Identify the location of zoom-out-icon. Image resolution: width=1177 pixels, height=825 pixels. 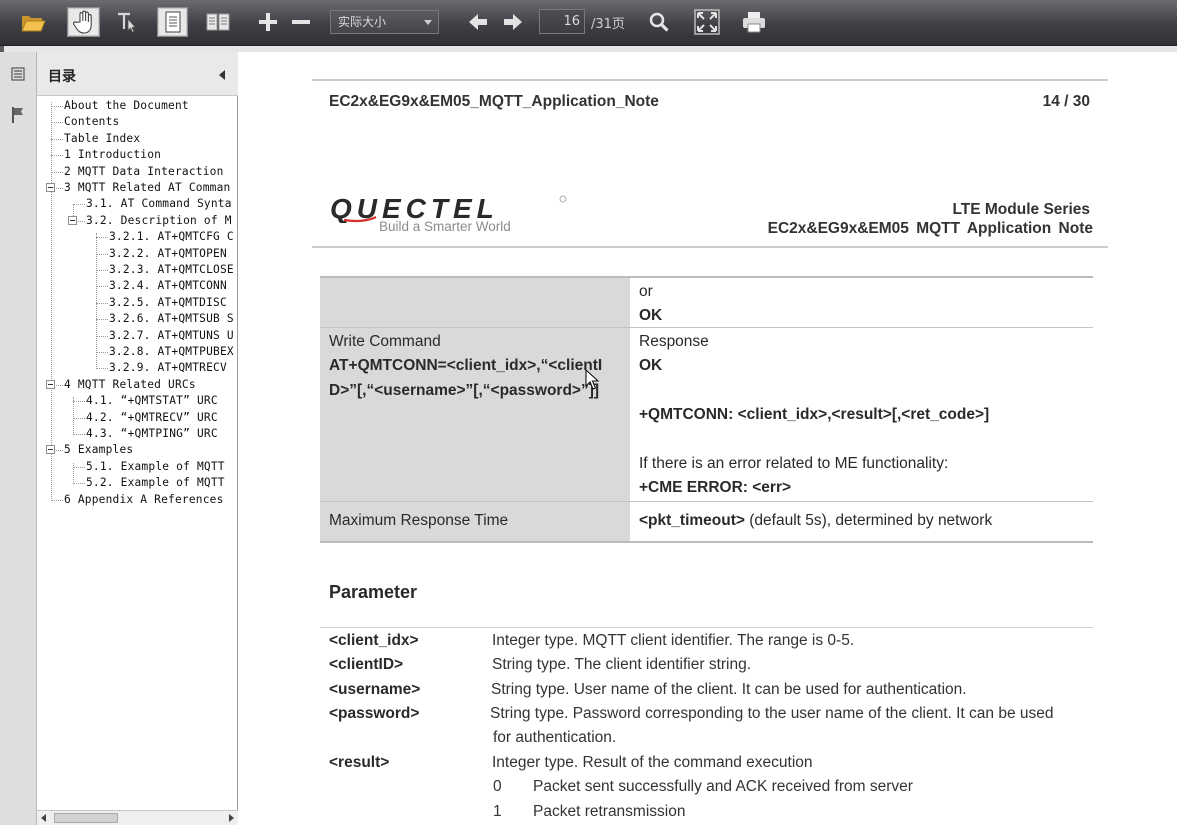
(301, 22).